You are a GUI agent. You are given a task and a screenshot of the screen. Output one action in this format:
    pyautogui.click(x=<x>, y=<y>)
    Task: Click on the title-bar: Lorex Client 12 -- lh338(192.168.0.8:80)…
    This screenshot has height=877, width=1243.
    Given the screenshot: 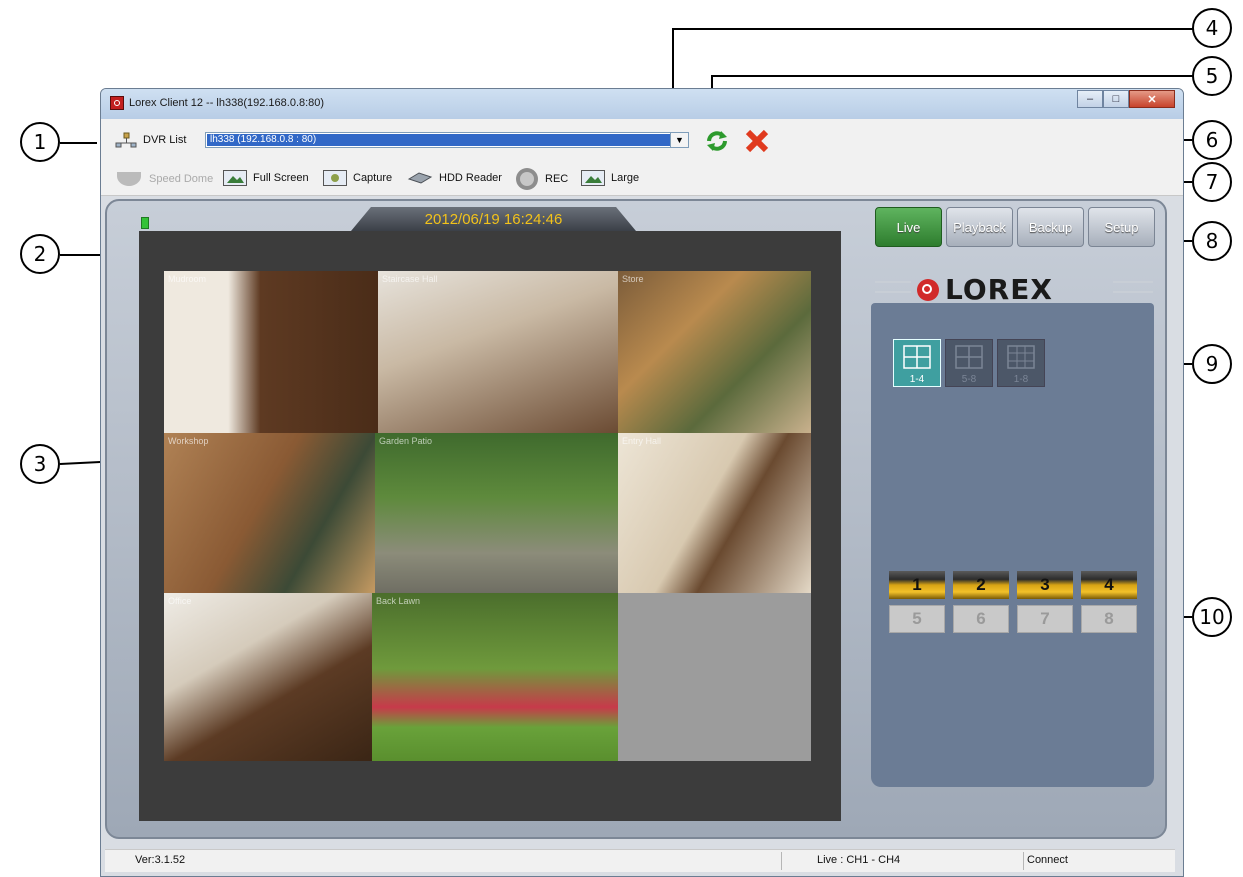 What is the action you would take?
    pyautogui.click(x=642, y=104)
    